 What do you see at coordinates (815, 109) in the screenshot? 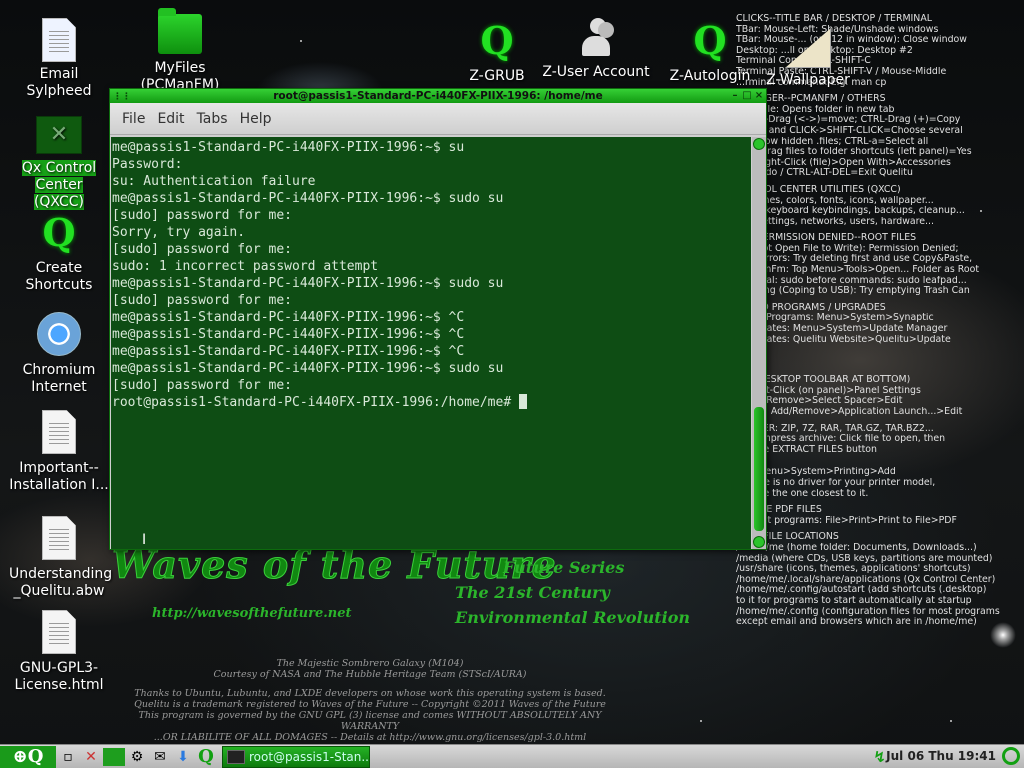
I see `help-line: ...Middle: Opens folder in new tab` at bounding box center [815, 109].